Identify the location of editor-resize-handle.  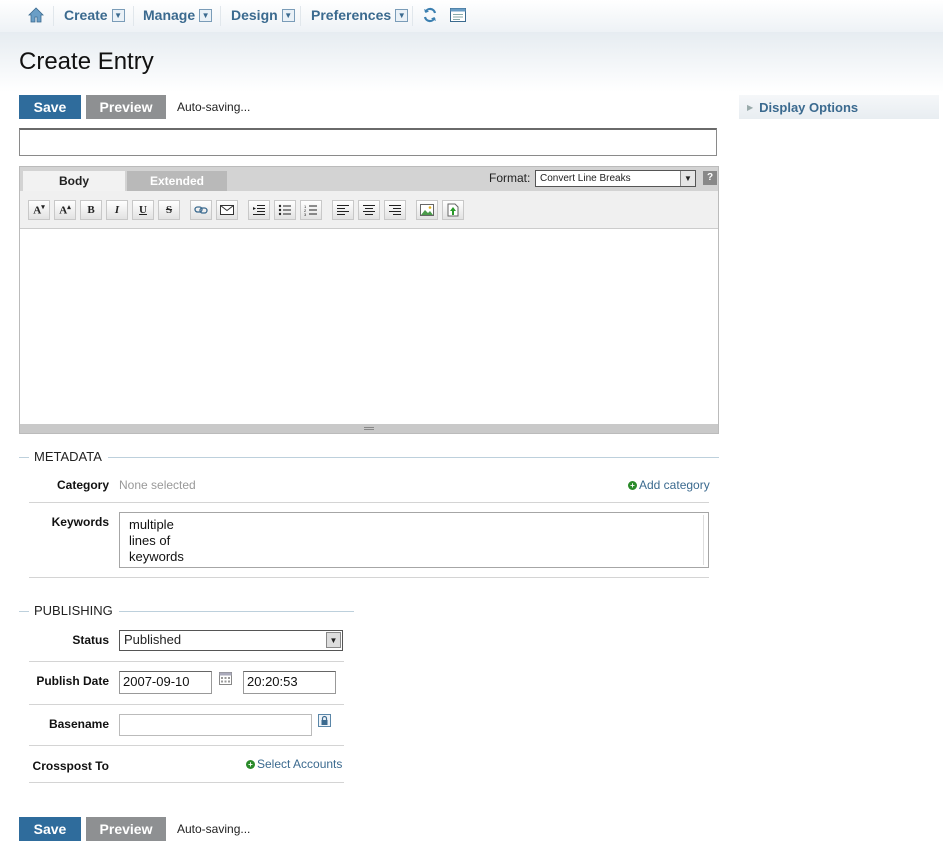
(369, 428).